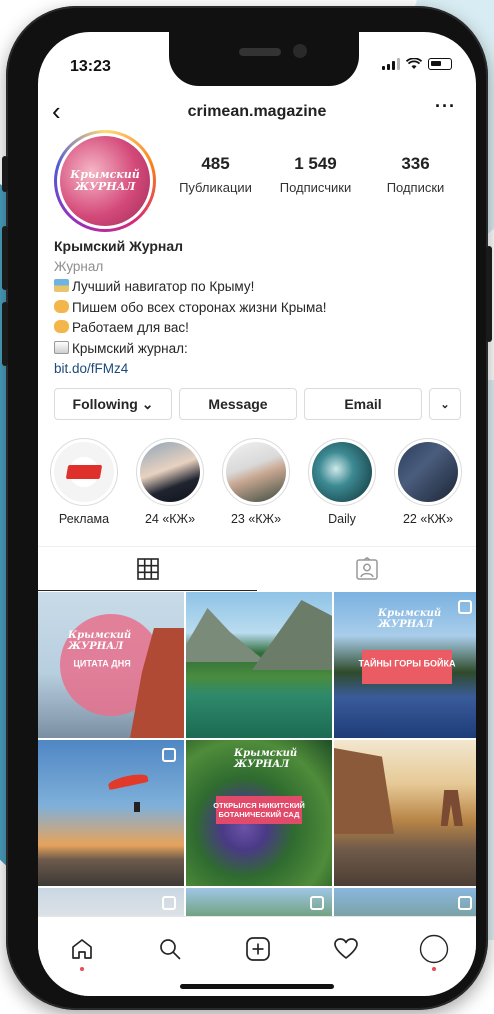 The image size is (494, 1014). I want to click on volume-down-button, so click(5, 334).